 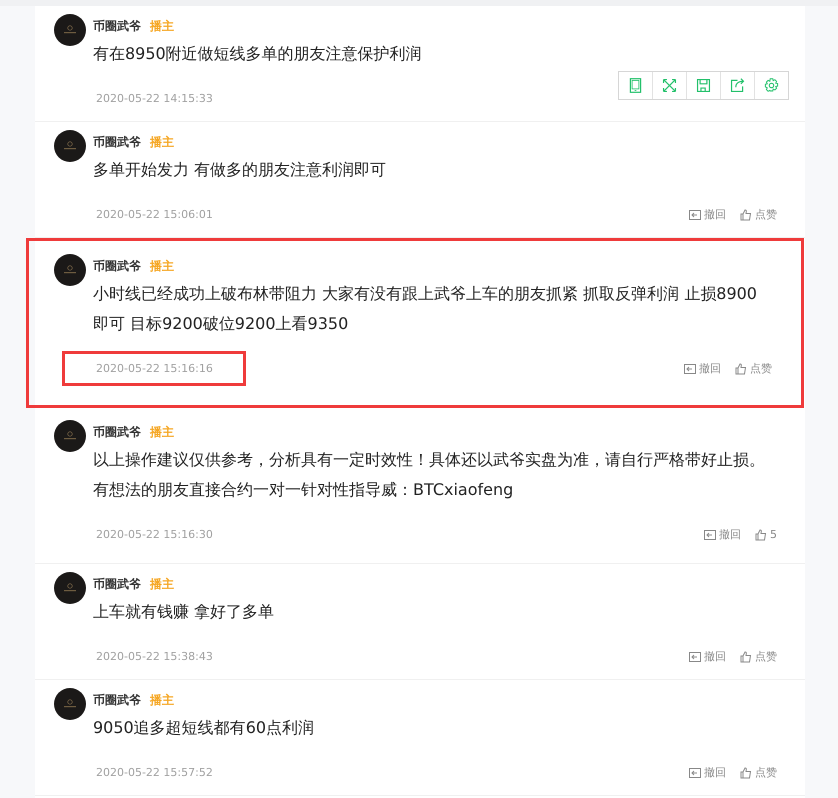 What do you see at coordinates (771, 85) in the screenshot?
I see `settings-icon` at bounding box center [771, 85].